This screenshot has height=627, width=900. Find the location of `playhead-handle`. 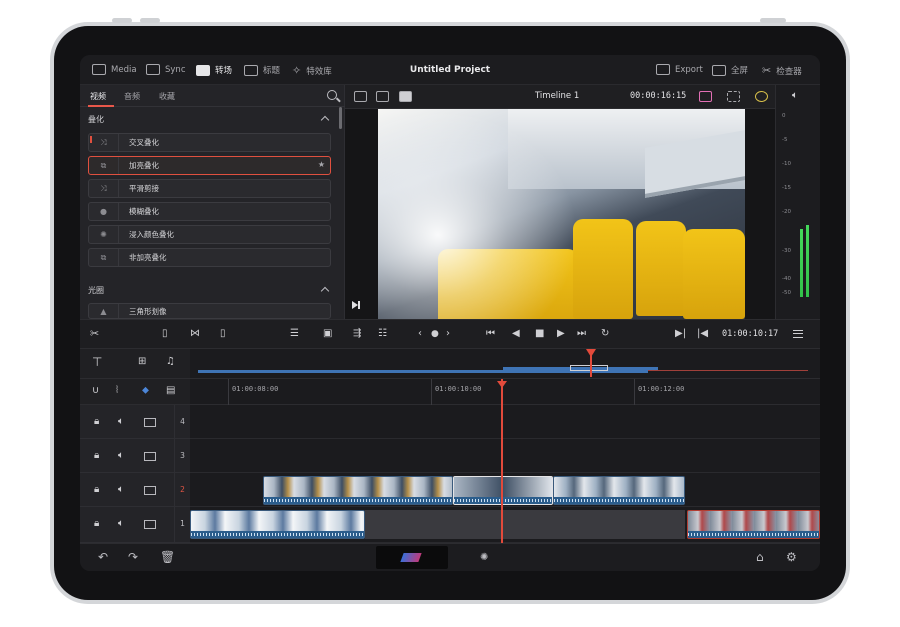

playhead-handle is located at coordinates (502, 384).